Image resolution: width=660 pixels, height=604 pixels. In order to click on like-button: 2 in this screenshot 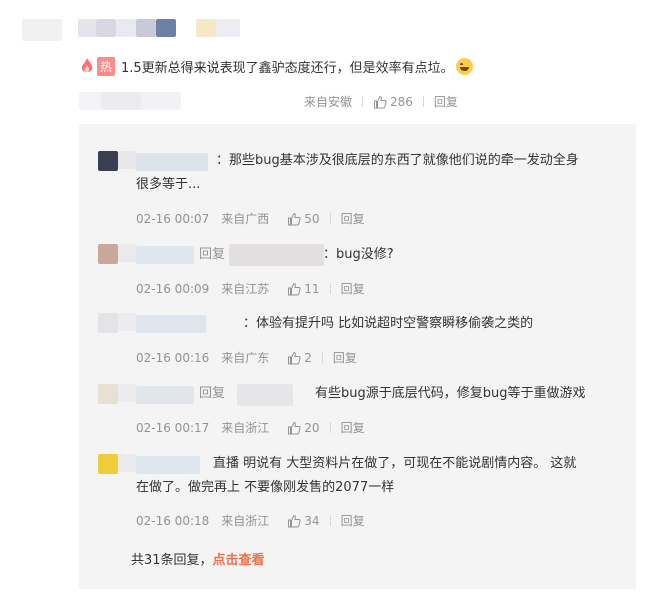, I will do `click(299, 358)`.